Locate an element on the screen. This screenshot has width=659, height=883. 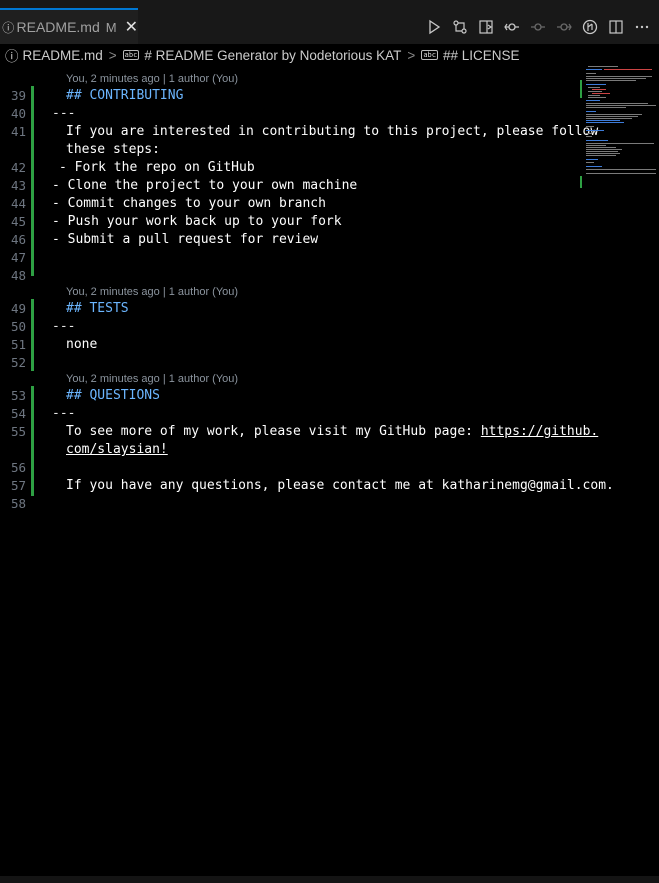
preview-icon is located at coordinates (486, 27).